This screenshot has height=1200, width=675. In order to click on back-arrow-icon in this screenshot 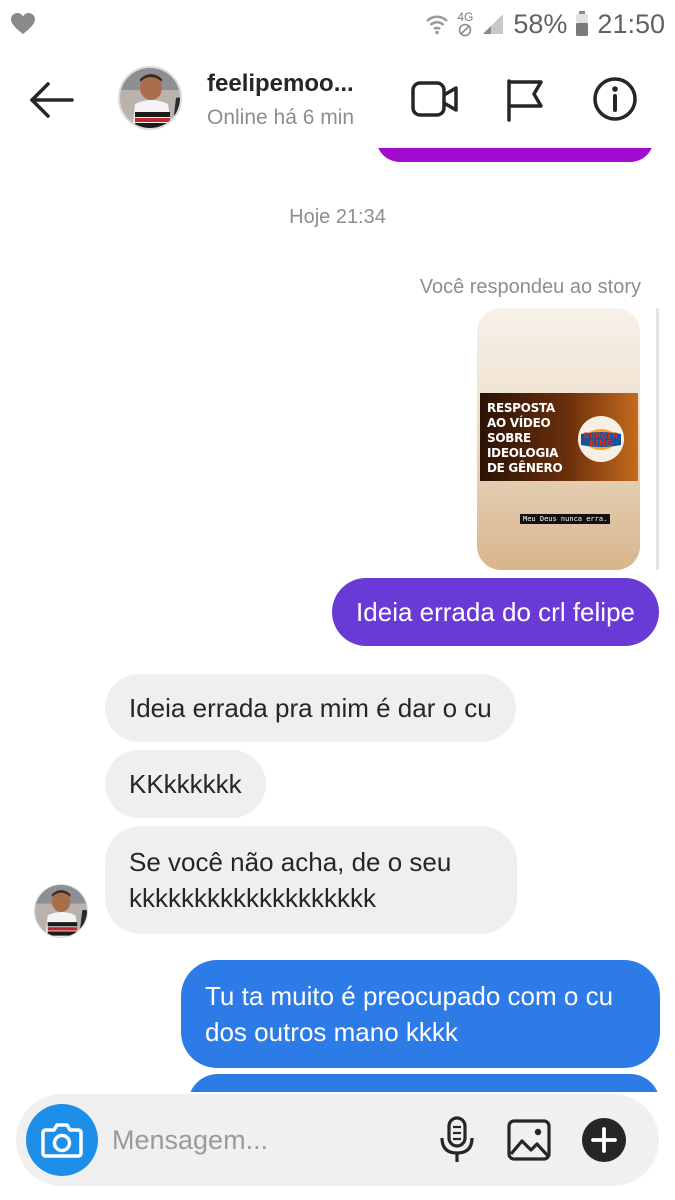, I will do `click(52, 100)`.